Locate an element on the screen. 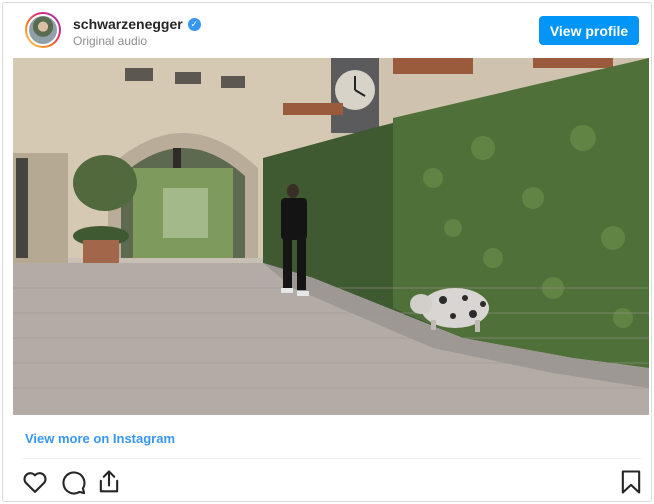 The height and width of the screenshot is (504, 654). audio-subtitle: Original audio is located at coordinates (110, 41).